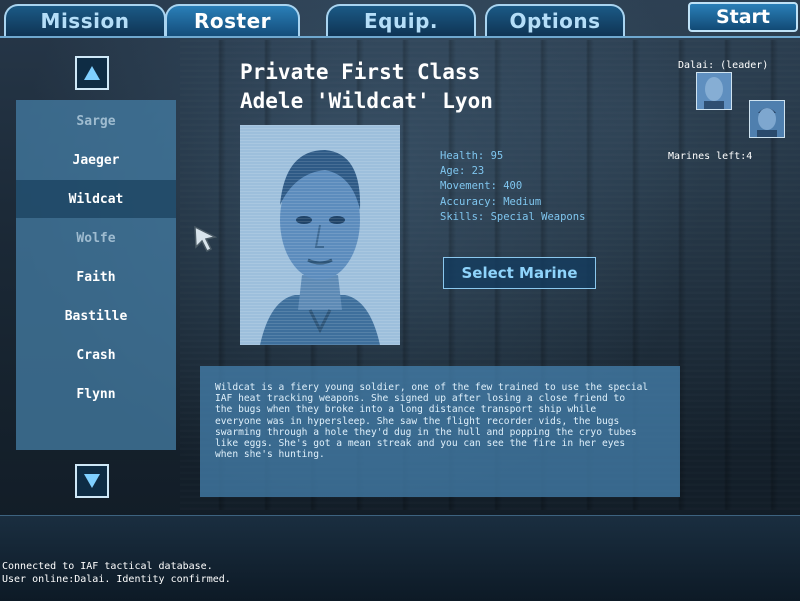 The image size is (800, 601). Describe the element at coordinates (723, 65) in the screenshot. I see `squad-leader-label: Dalai: (leader)` at that location.